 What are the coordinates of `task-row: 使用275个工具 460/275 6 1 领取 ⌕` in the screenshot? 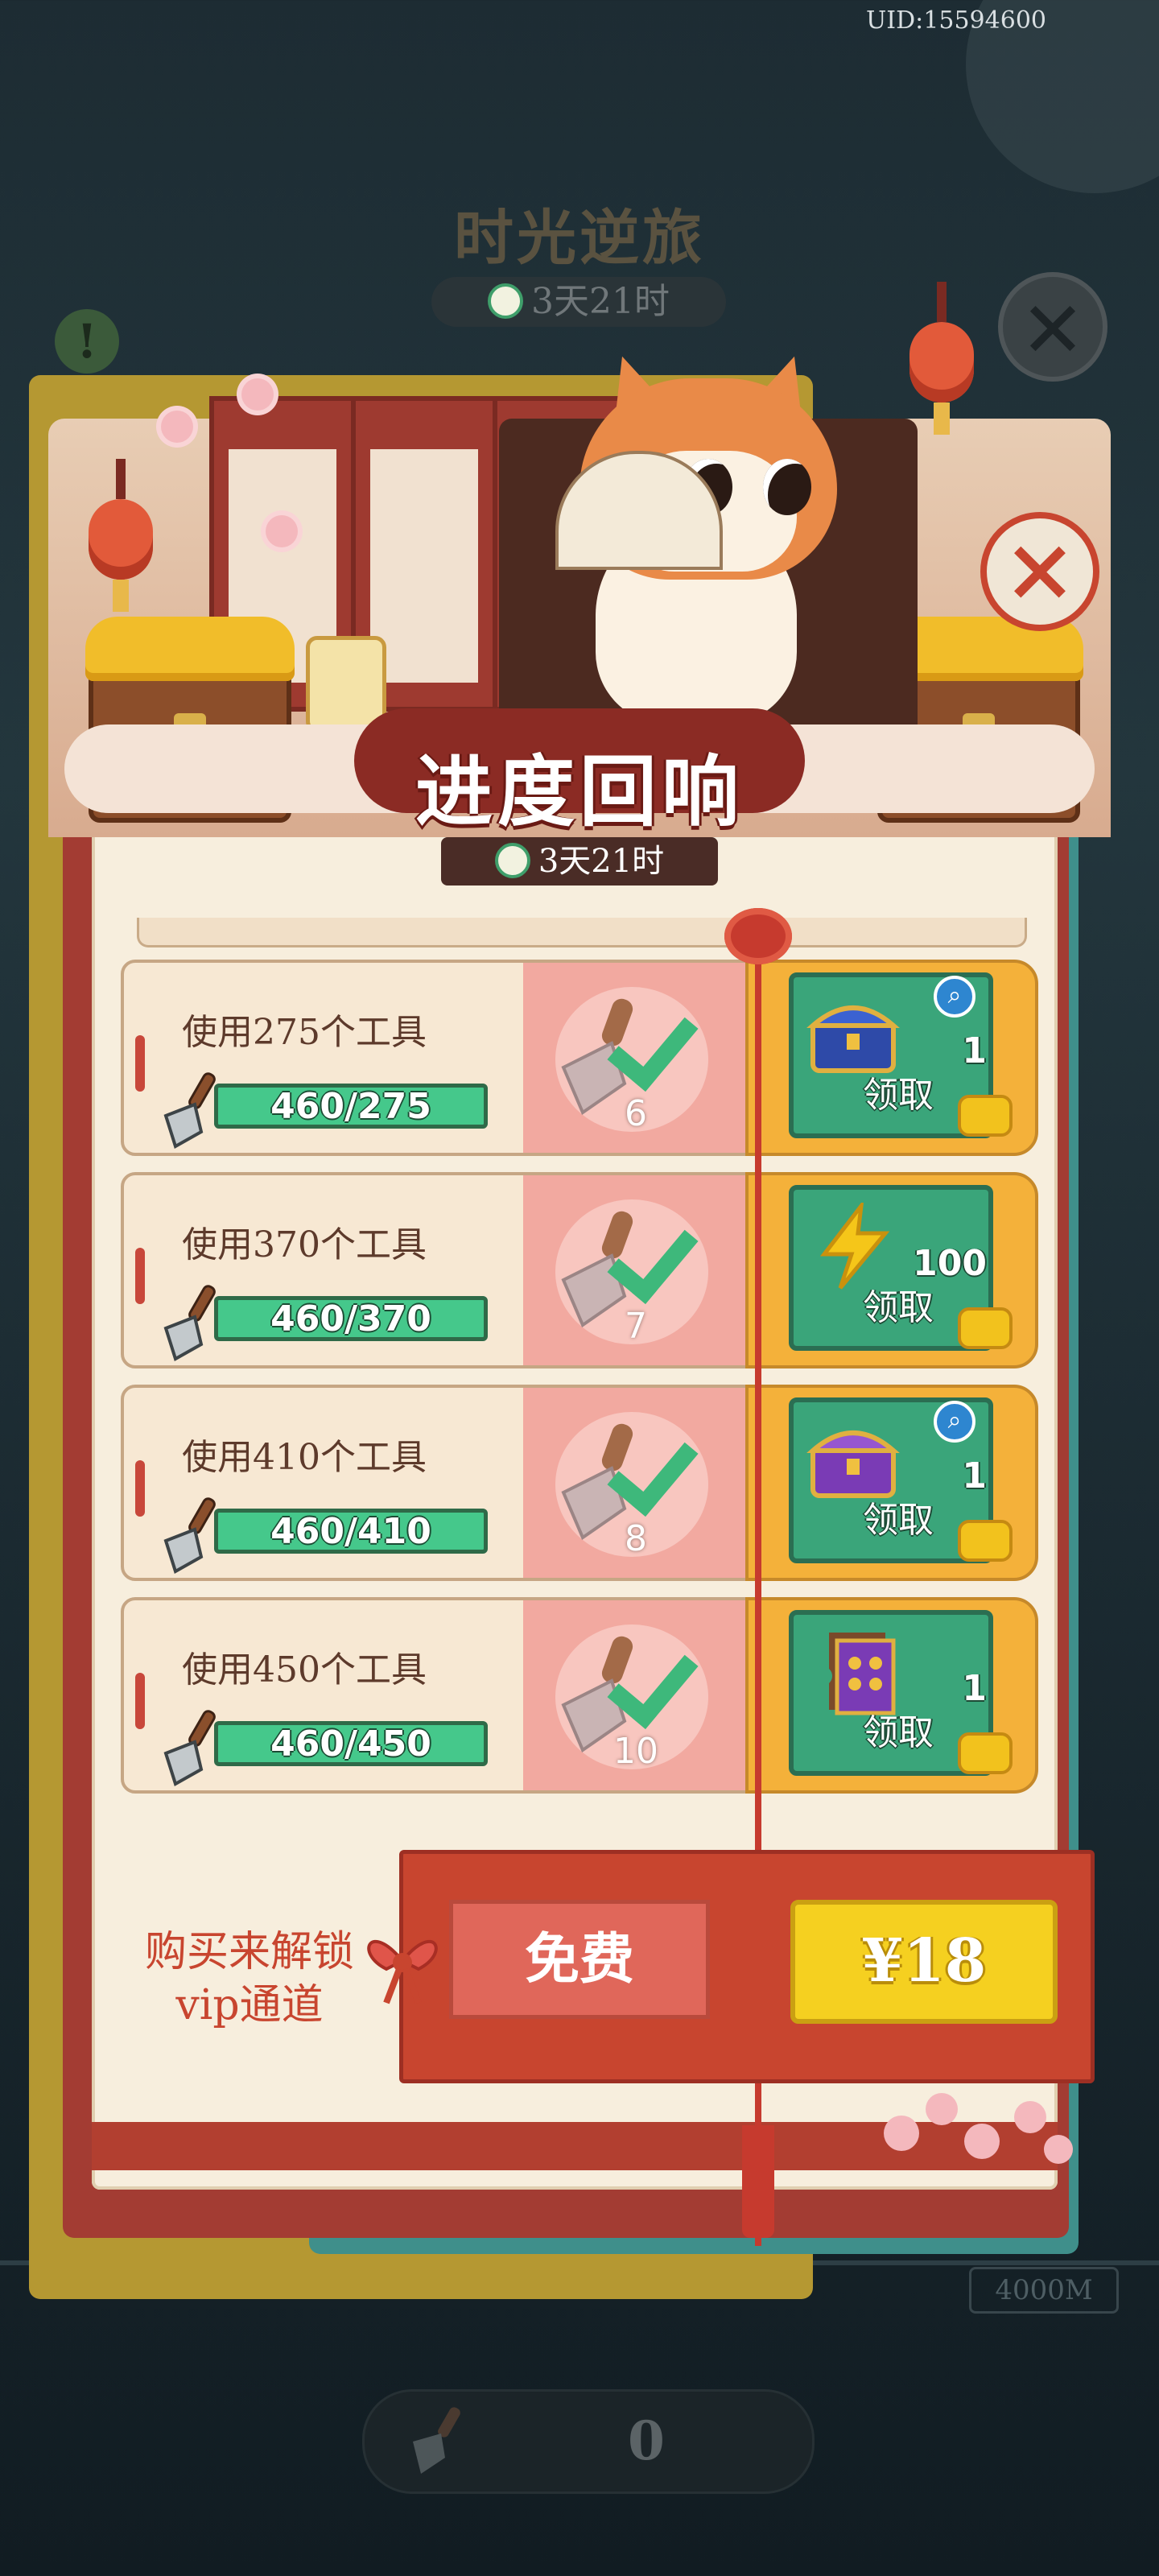 It's located at (579, 1058).